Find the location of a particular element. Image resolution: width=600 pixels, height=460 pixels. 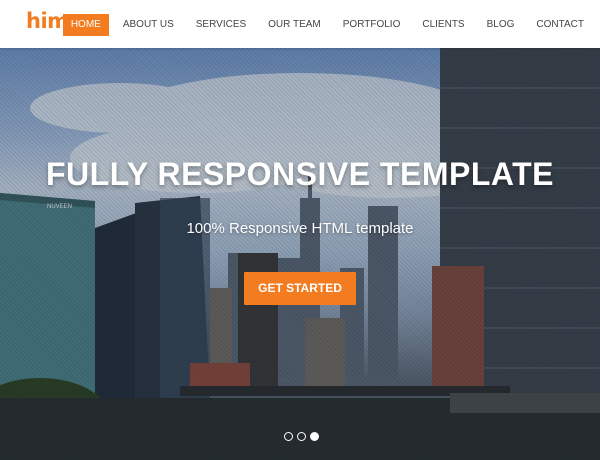

slider-pagination is located at coordinates (303, 436).